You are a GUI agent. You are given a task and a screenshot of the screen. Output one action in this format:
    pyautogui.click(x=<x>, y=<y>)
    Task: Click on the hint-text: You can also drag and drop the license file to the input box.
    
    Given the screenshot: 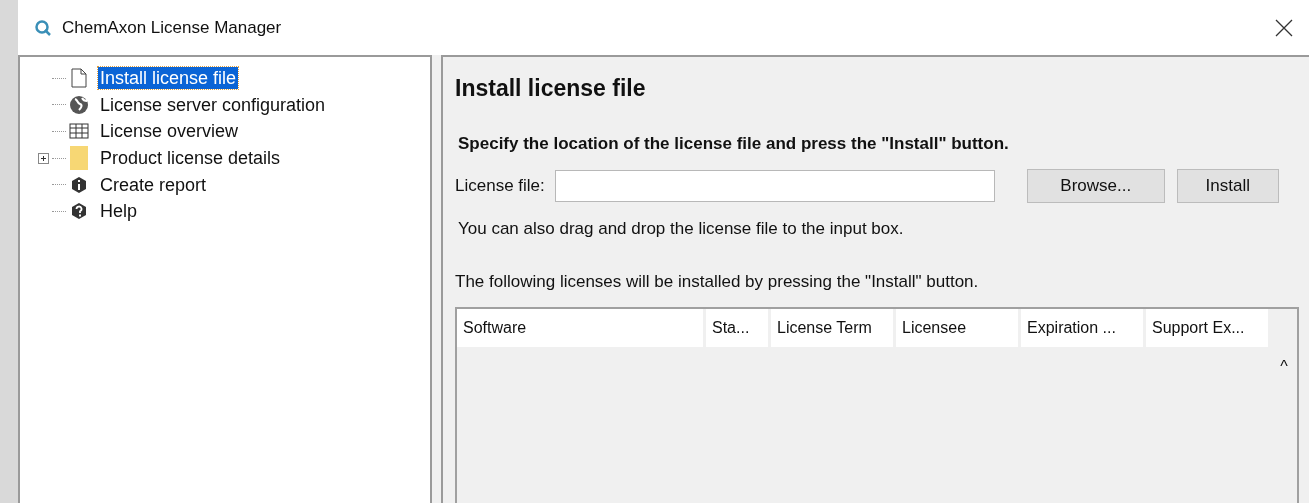 What is the action you would take?
    pyautogui.click(x=681, y=229)
    